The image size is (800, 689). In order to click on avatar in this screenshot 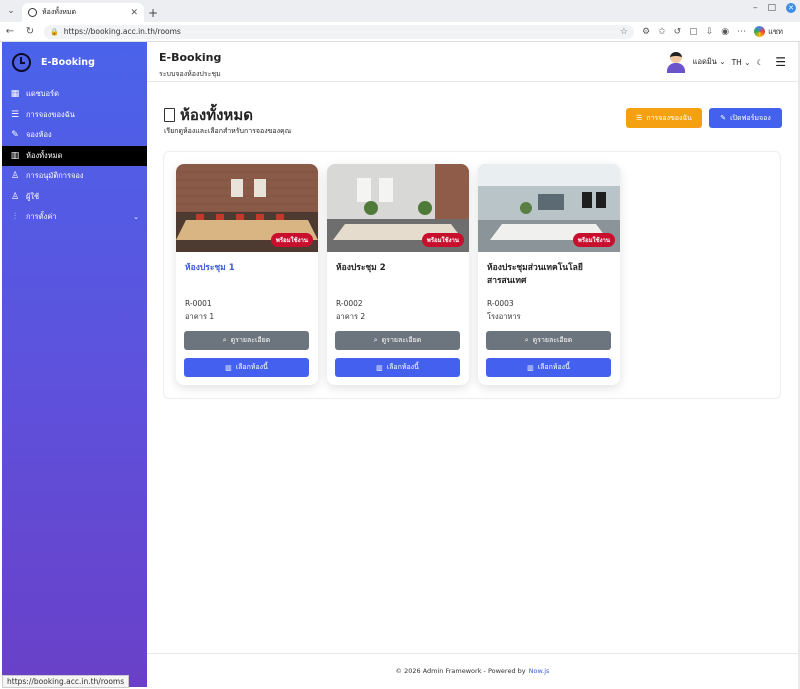, I will do `click(676, 62)`.